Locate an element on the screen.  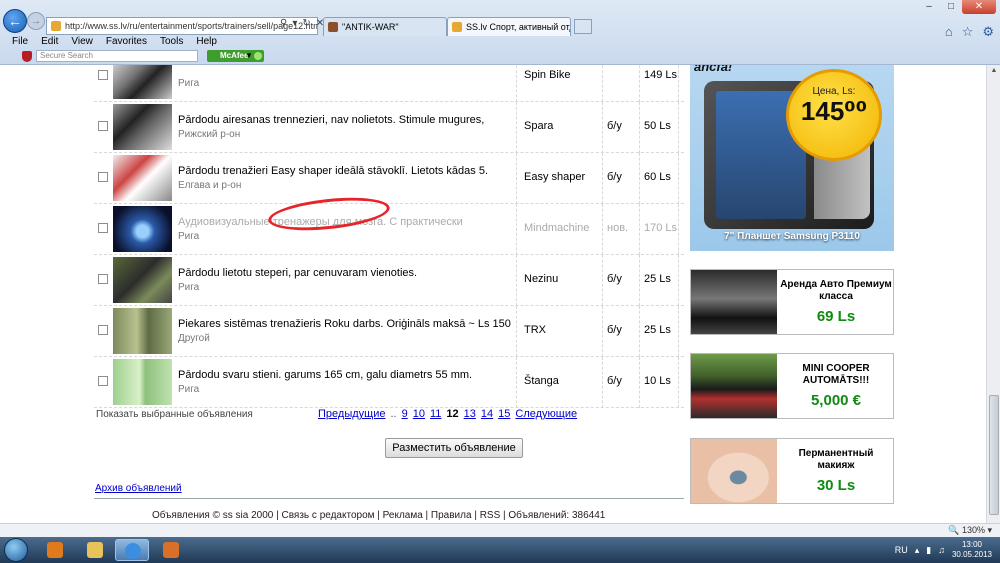
secure-search-input: Secure Search is located at coordinates (117, 56).